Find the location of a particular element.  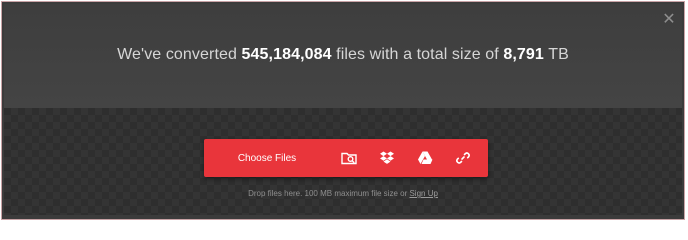

size-unit: TB is located at coordinates (558, 54).